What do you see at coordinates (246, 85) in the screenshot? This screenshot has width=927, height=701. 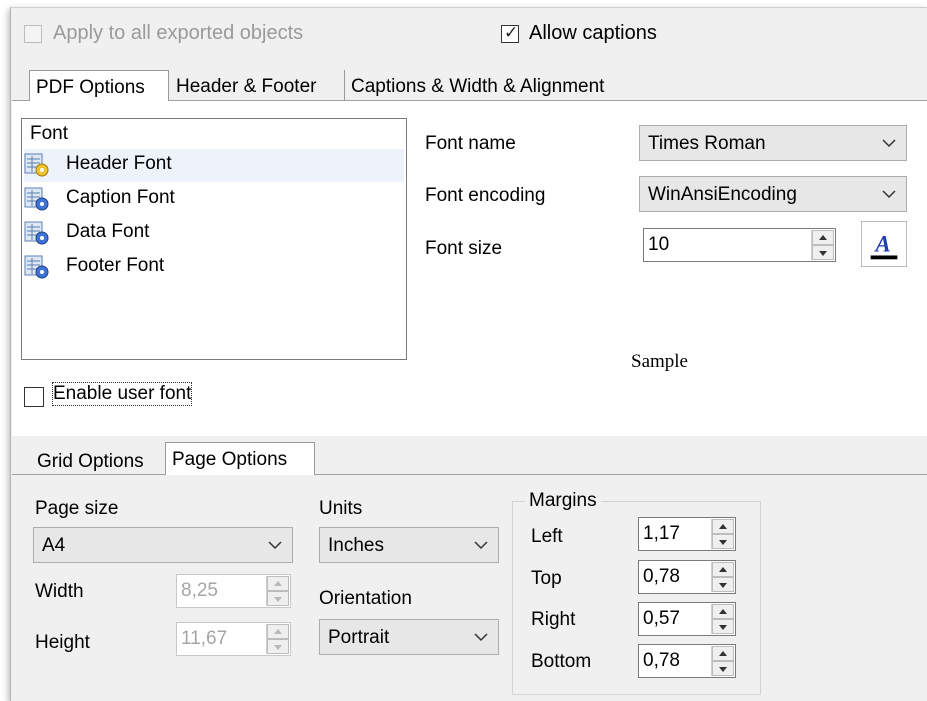 I see `tab-header-footer: Header & Footer` at bounding box center [246, 85].